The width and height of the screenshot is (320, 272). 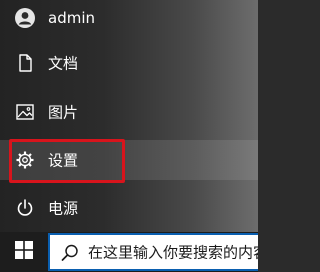 What do you see at coordinates (63, 208) in the screenshot?
I see `menu-item-label: 电源` at bounding box center [63, 208].